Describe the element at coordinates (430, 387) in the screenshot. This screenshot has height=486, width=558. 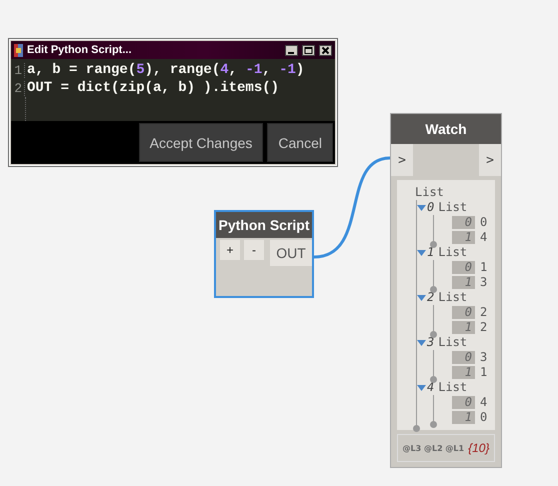
I see `list-index: 4` at that location.